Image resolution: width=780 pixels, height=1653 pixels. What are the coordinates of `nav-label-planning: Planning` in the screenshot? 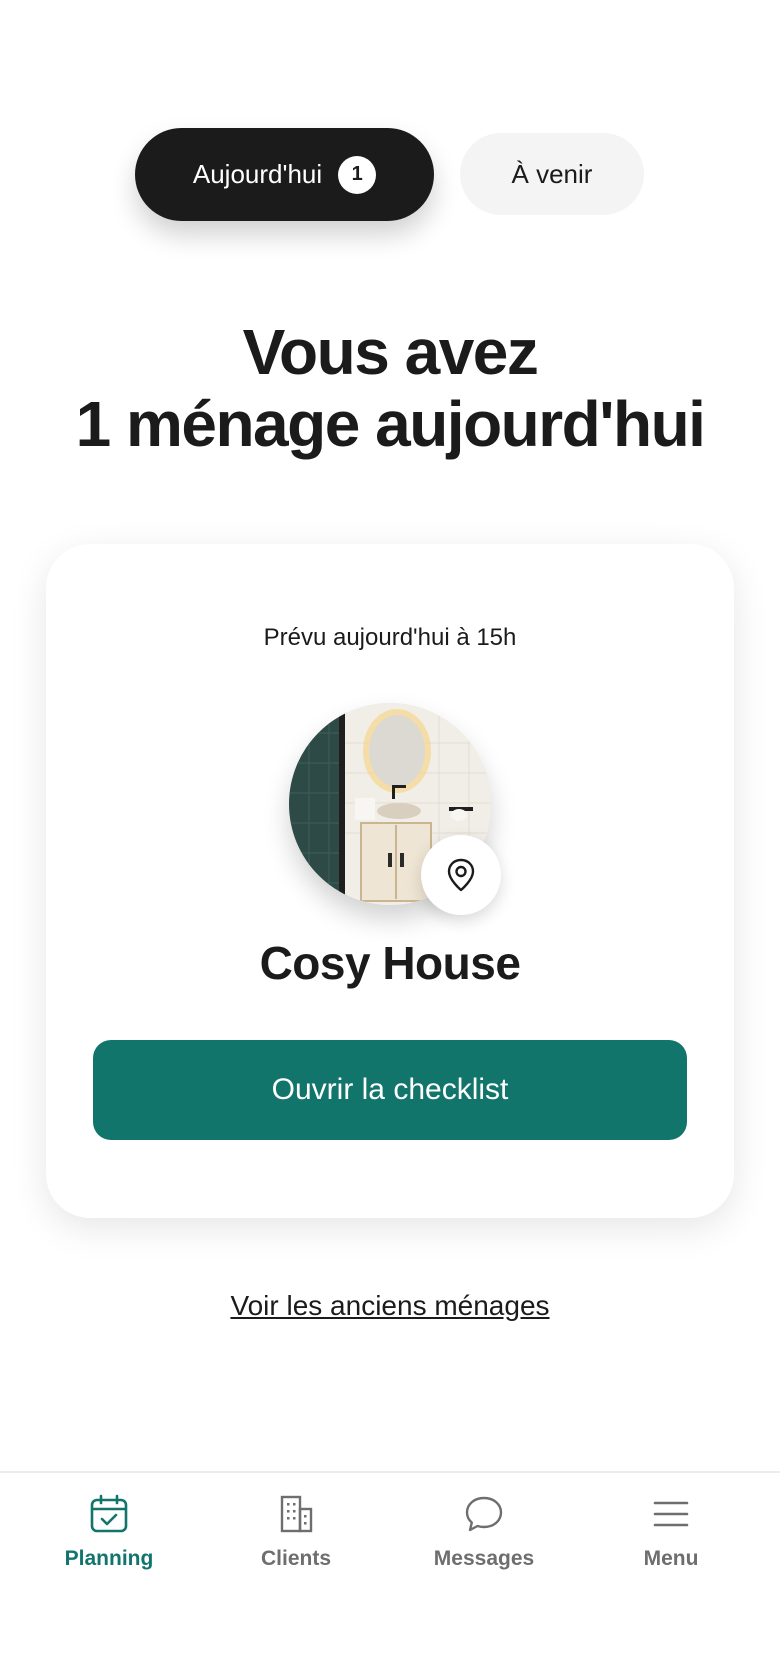 It's located at (109, 1558).